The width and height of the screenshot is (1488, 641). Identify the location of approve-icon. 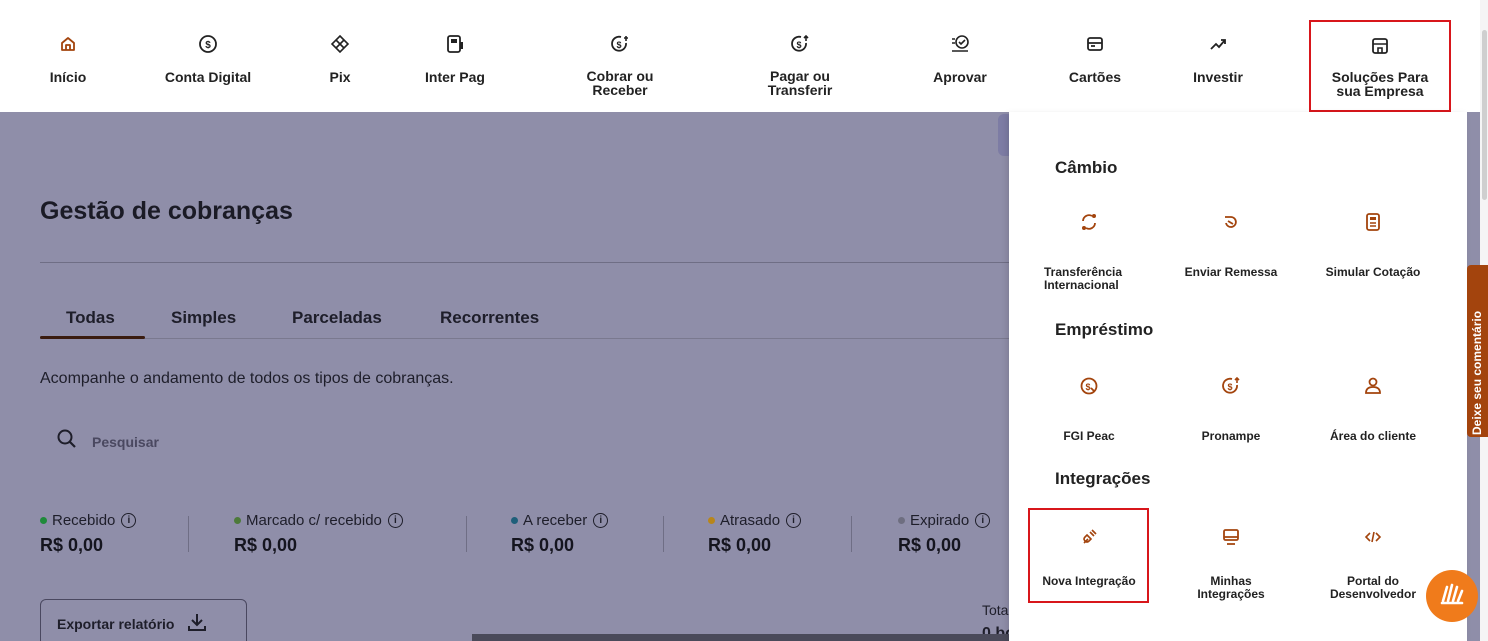
(960, 44).